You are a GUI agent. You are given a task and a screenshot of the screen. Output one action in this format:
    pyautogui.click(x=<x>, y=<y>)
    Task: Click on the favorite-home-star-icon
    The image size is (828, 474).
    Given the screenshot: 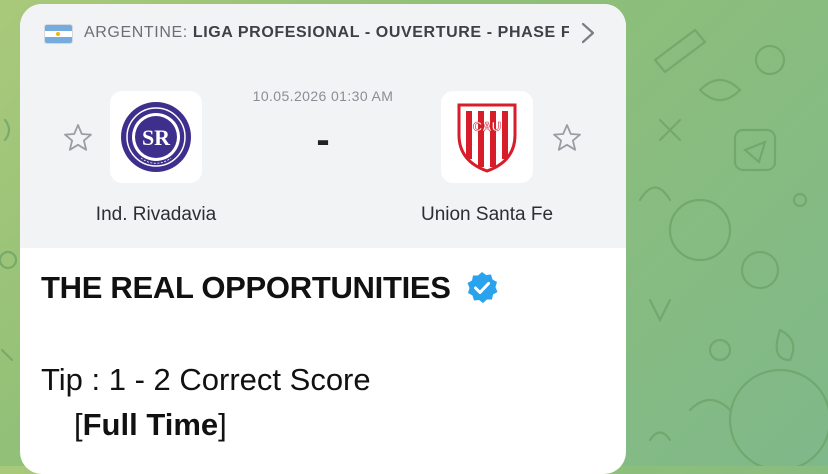 What is the action you would take?
    pyautogui.click(x=78, y=138)
    